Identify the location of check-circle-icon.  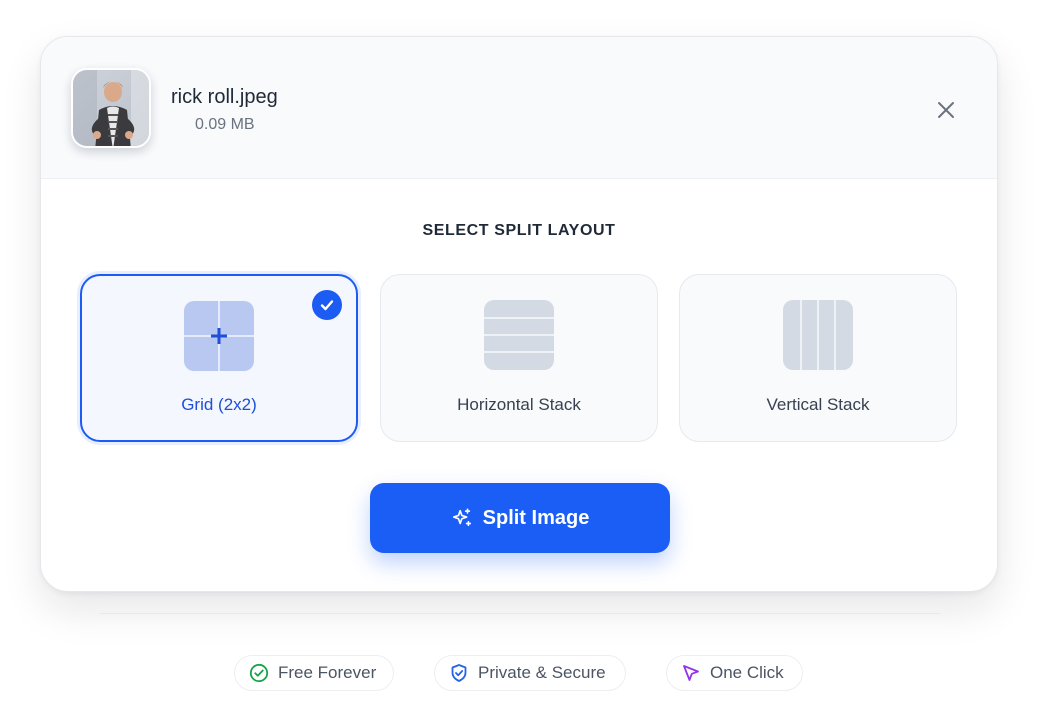
(259, 673).